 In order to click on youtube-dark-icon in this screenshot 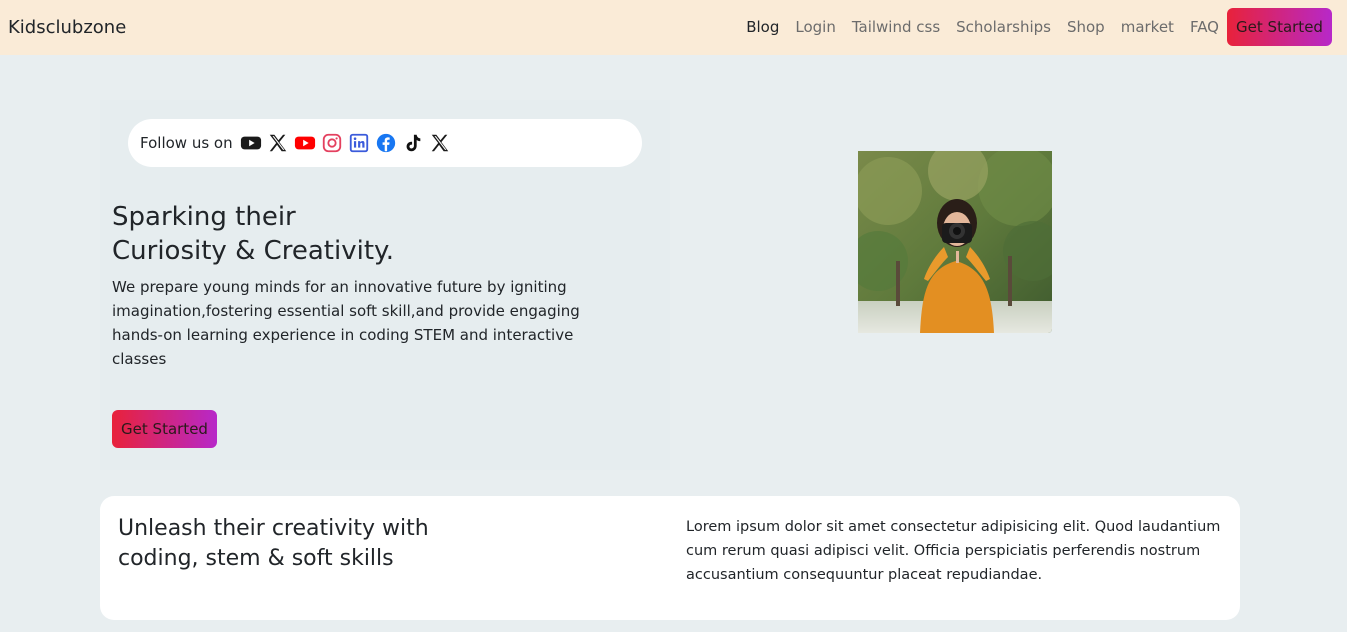, I will do `click(251, 143)`.